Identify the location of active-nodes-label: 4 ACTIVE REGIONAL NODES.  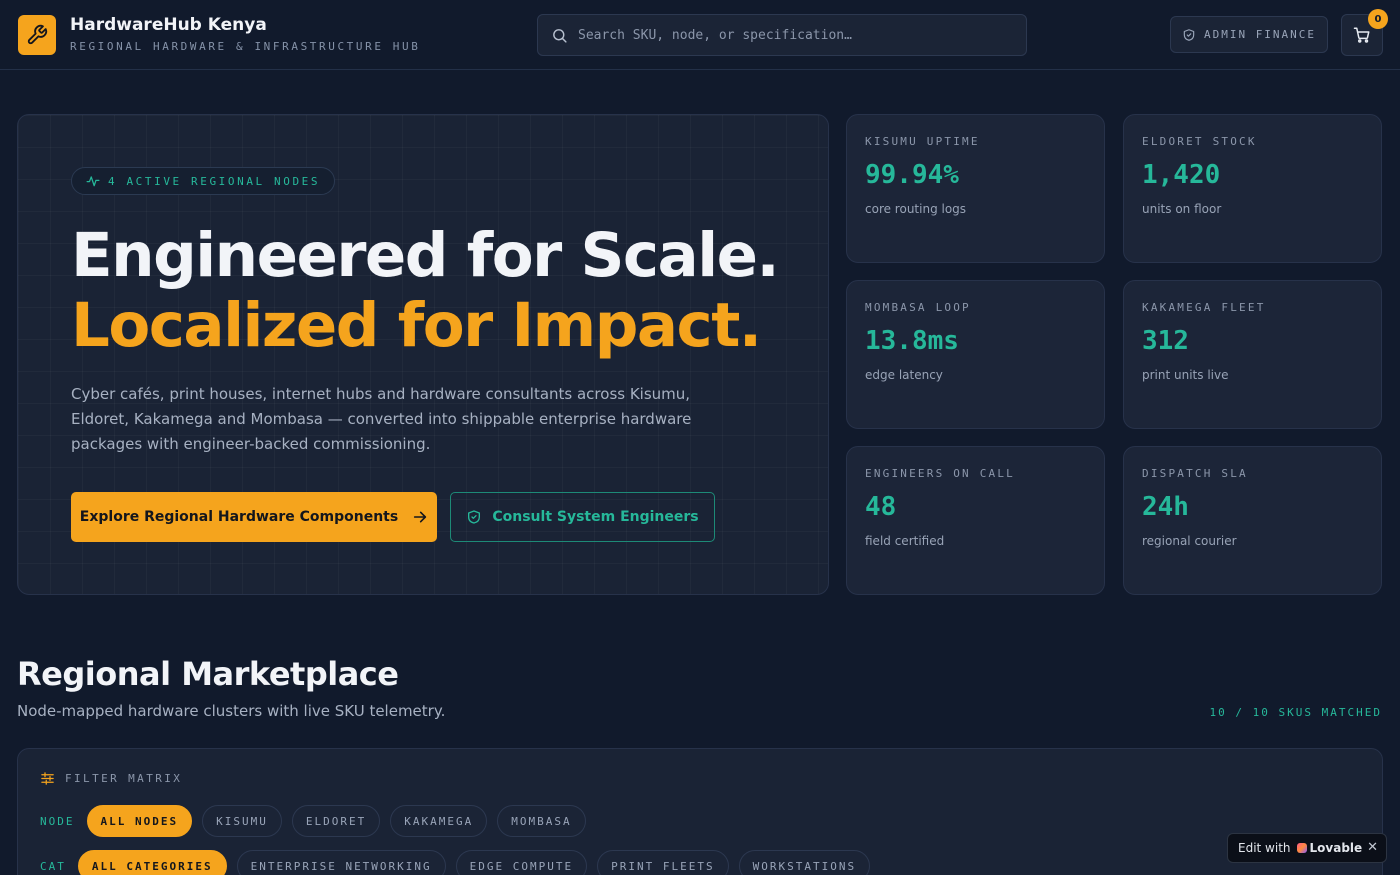
(214, 181).